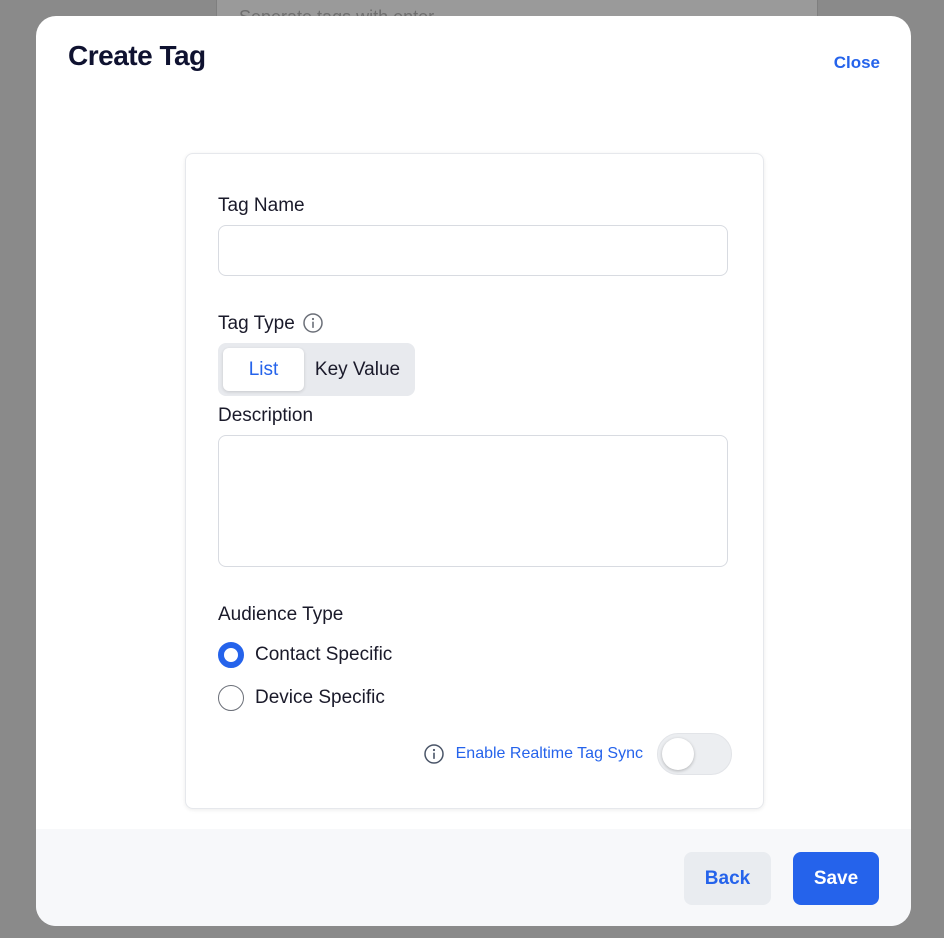 The height and width of the screenshot is (938, 944). Describe the element at coordinates (231, 655) in the screenshot. I see `radio-button-checked` at that location.